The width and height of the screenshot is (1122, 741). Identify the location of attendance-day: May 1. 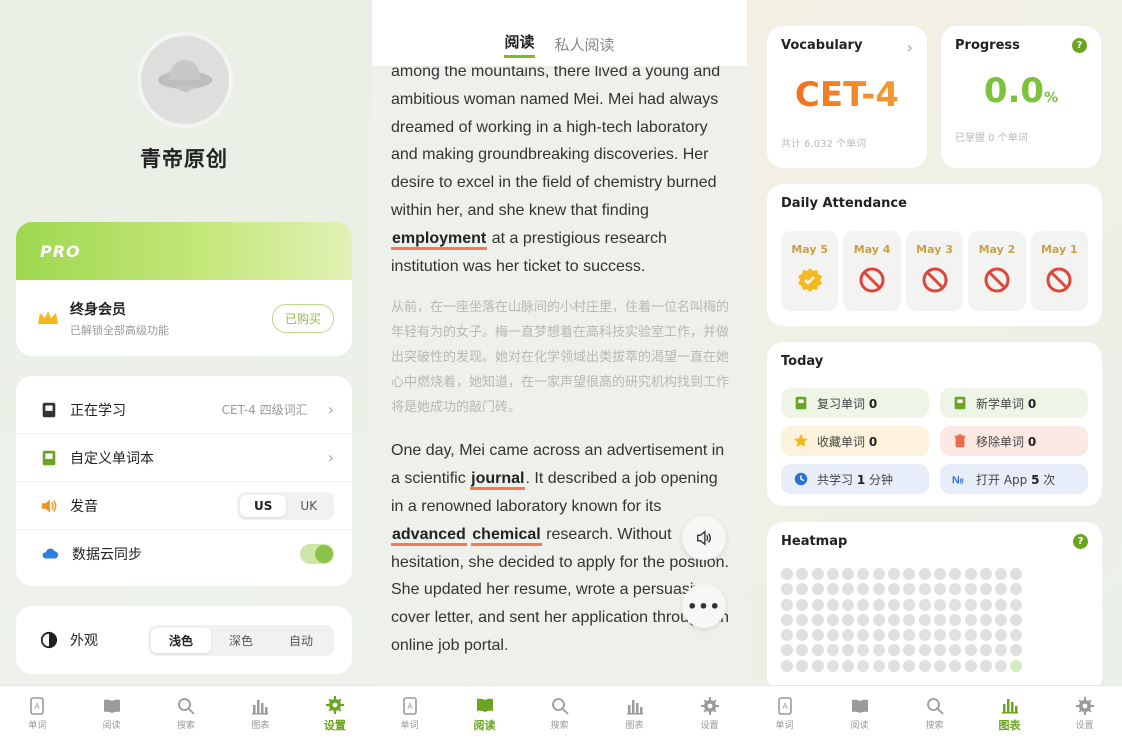
(1059, 271).